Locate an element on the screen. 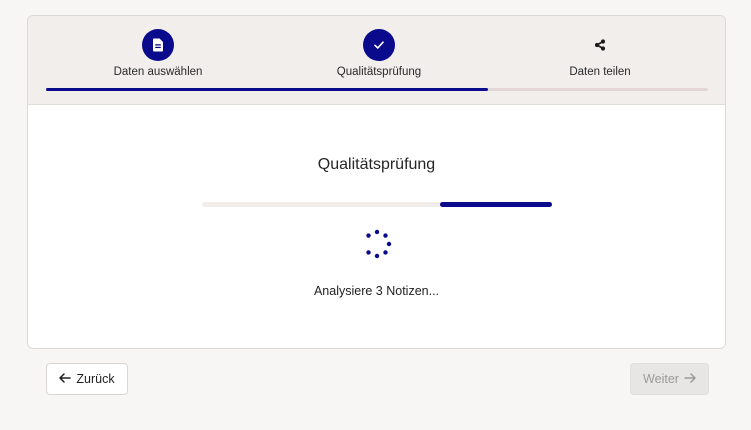 The image size is (751, 430). next-button-label: Weiter is located at coordinates (661, 379).